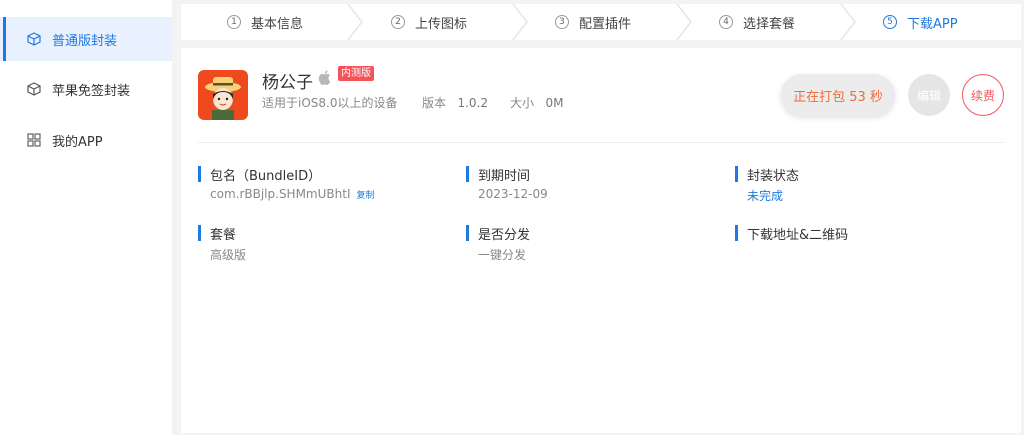 This screenshot has height=435, width=1024. I want to click on divider, so click(601, 142).